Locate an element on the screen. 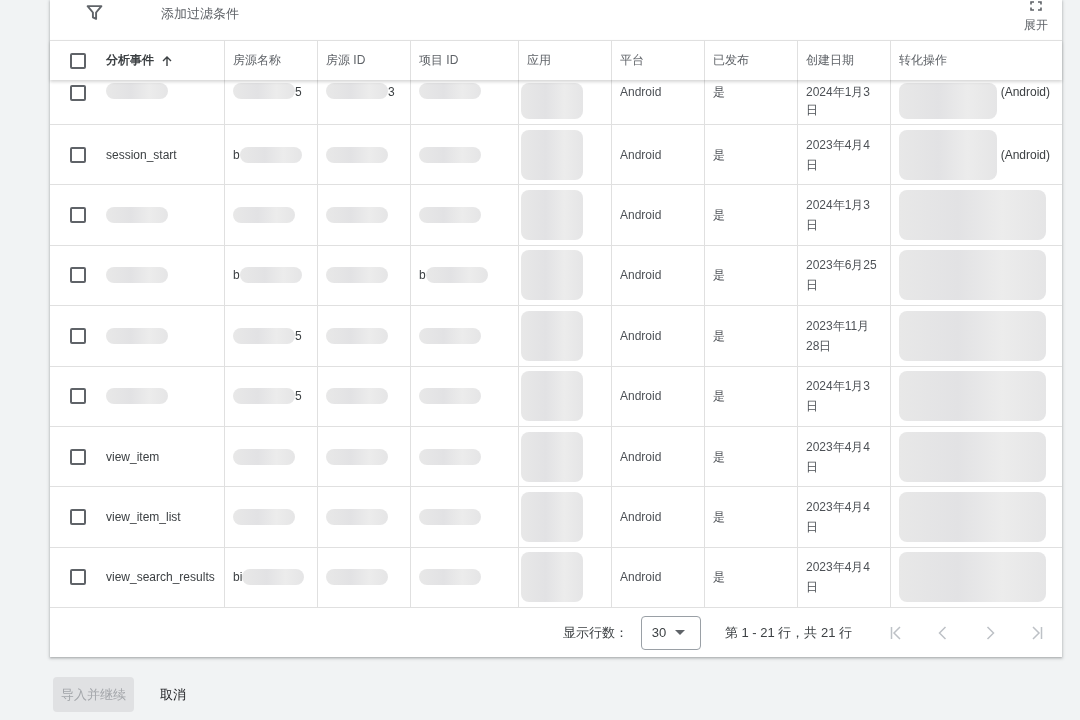  column-header: 已发布 is located at coordinates (731, 60).